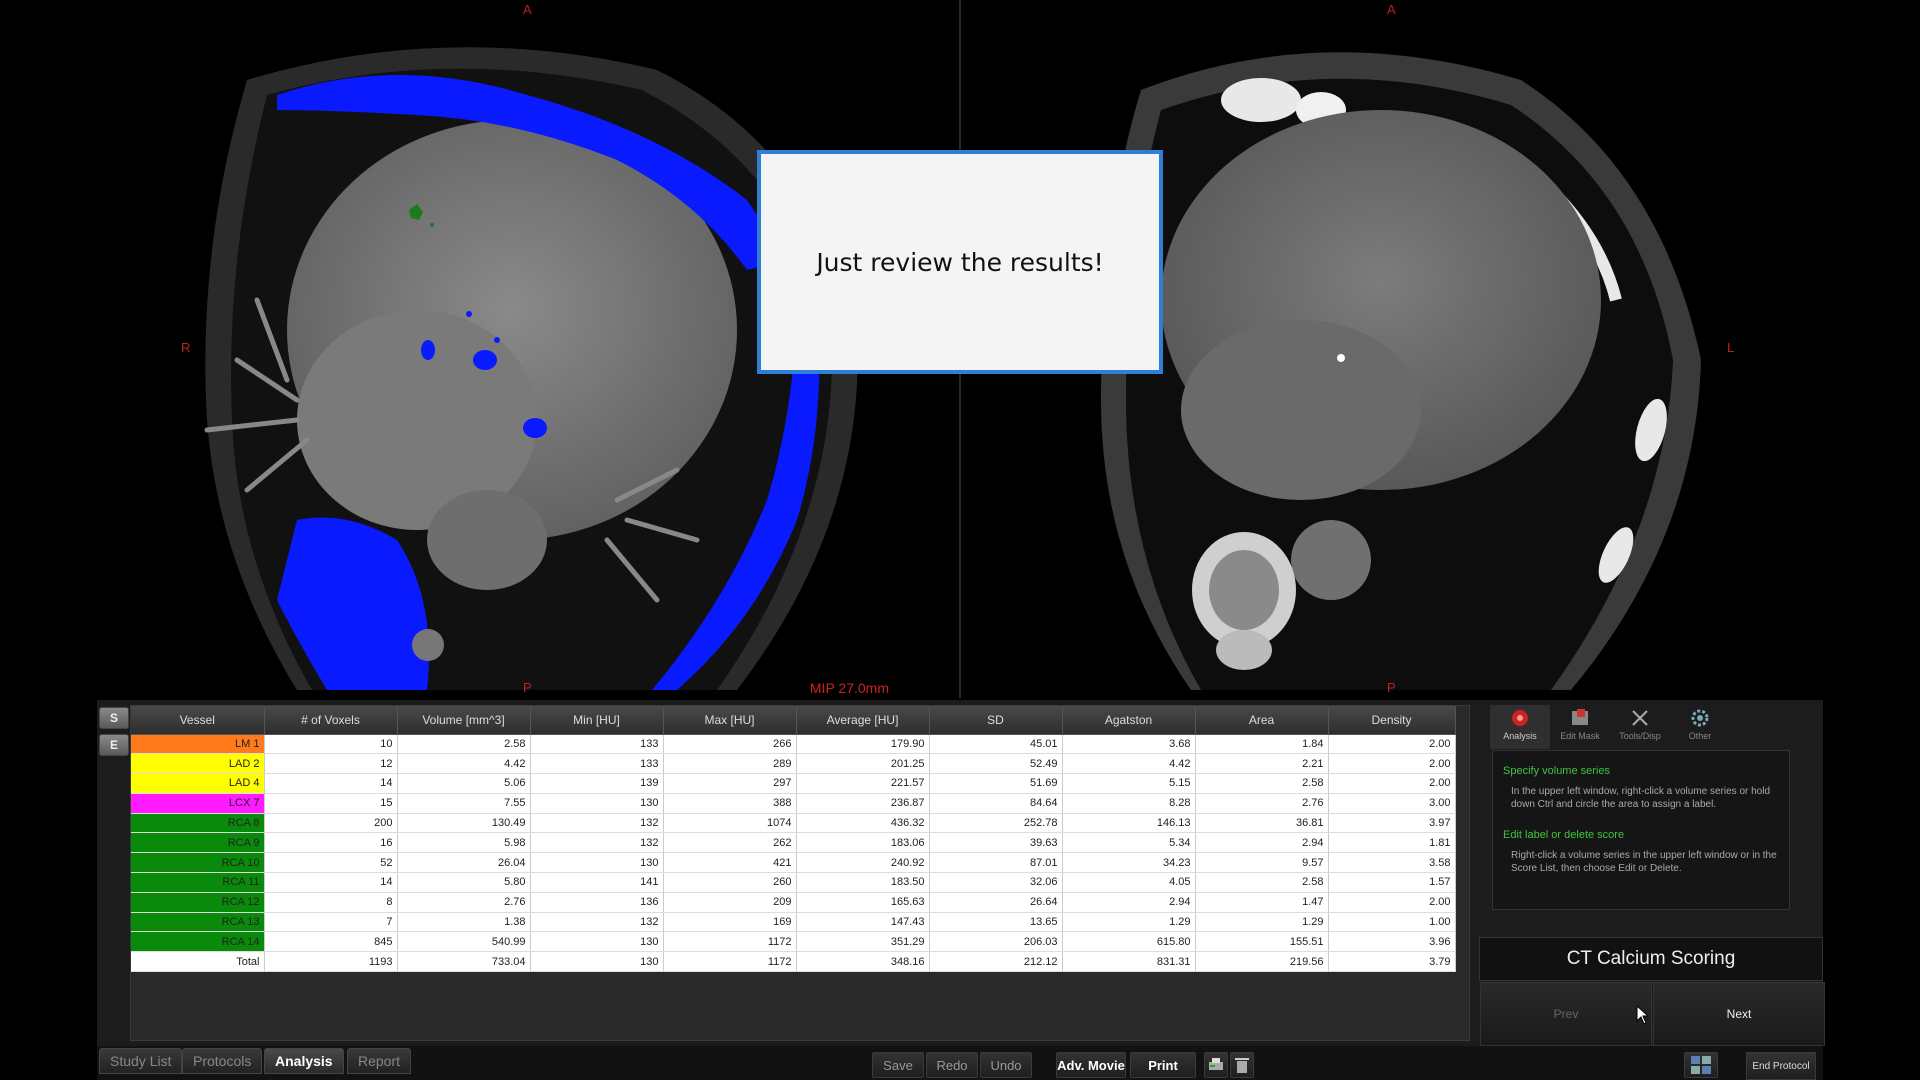 Image resolution: width=1920 pixels, height=1080 pixels. Describe the element at coordinates (198, 803) in the screenshot. I see `vessel-cell: LCX 7` at that location.